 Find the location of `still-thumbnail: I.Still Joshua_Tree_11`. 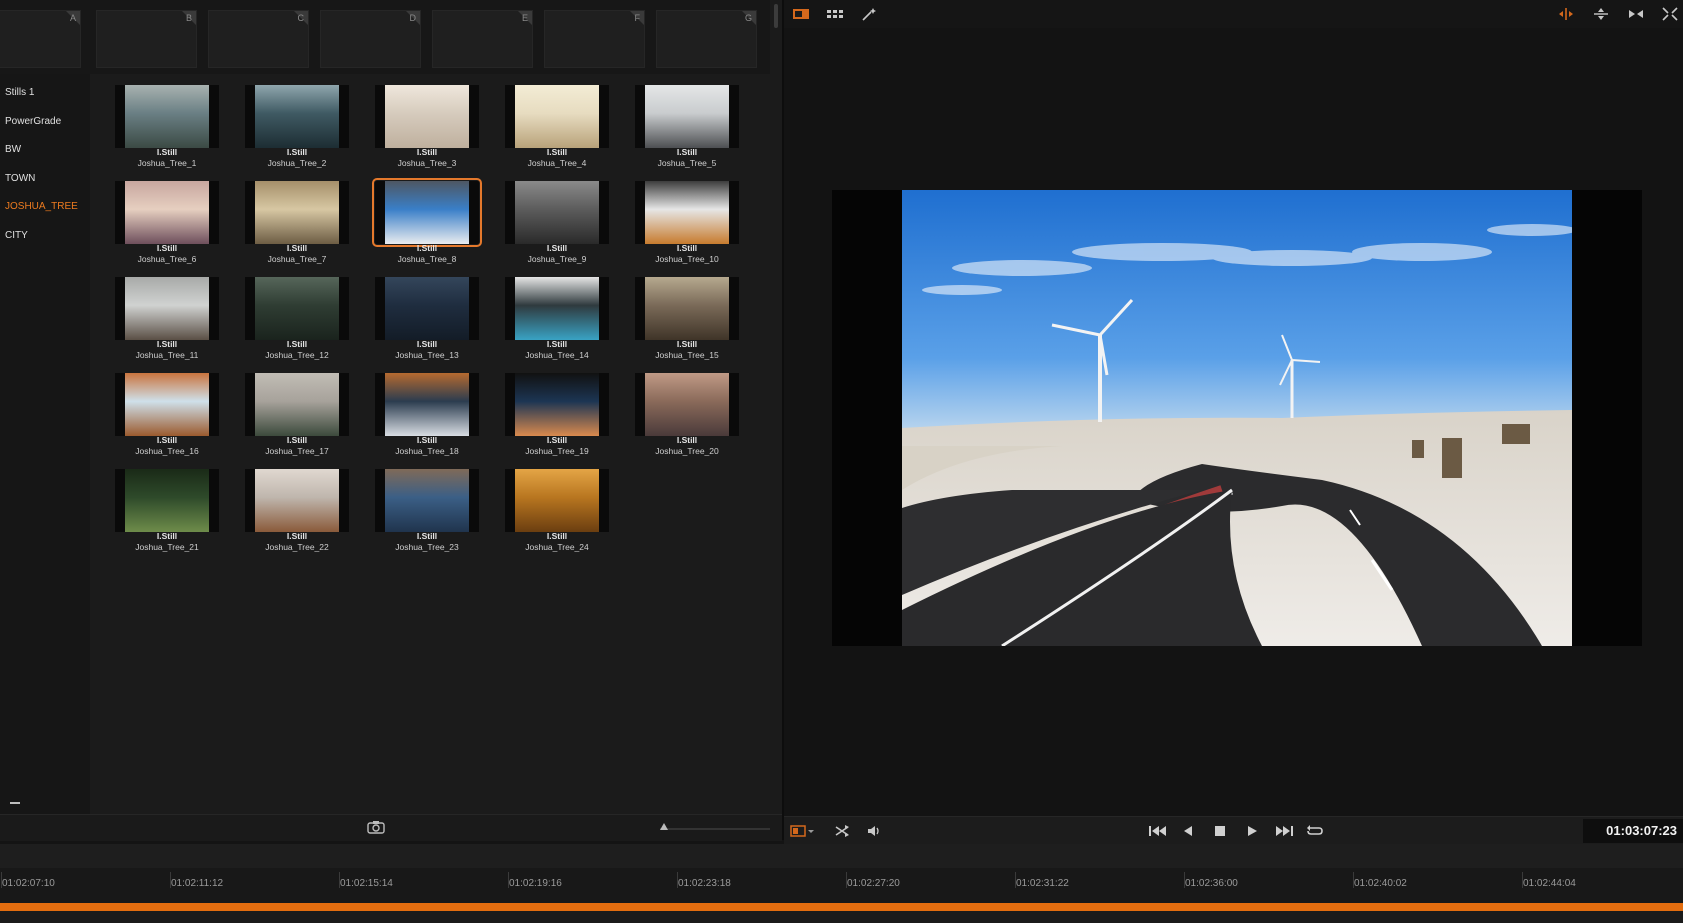

still-thumbnail: I.Still Joshua_Tree_11 is located at coordinates (167, 313).